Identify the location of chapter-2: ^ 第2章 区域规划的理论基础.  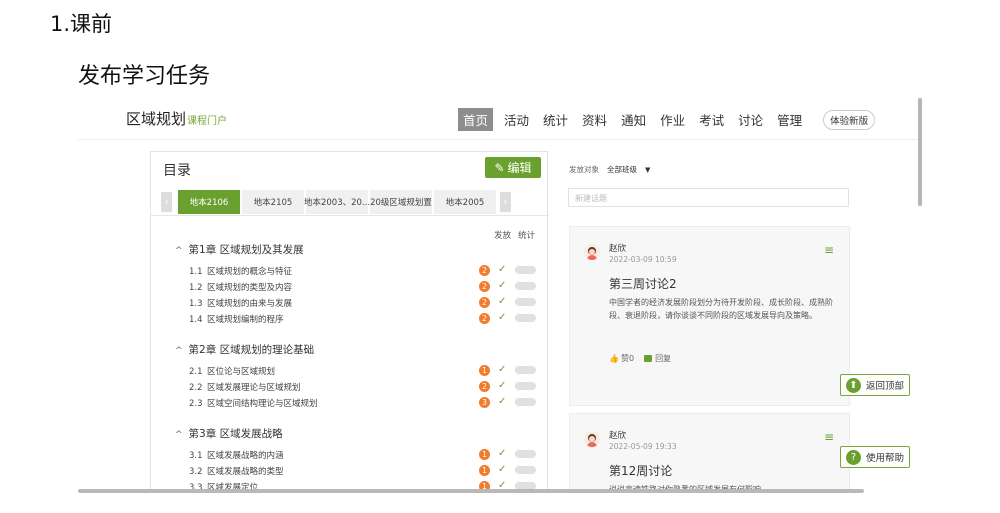
(244, 349).